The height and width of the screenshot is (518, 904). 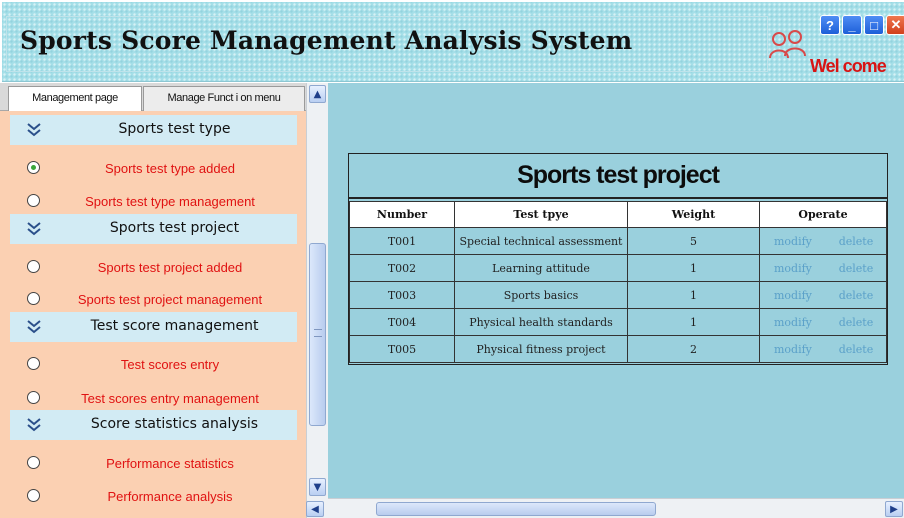 I want to click on sidebar-tab-bar: Management page Manage Funct i on menu, so click(x=153, y=97).